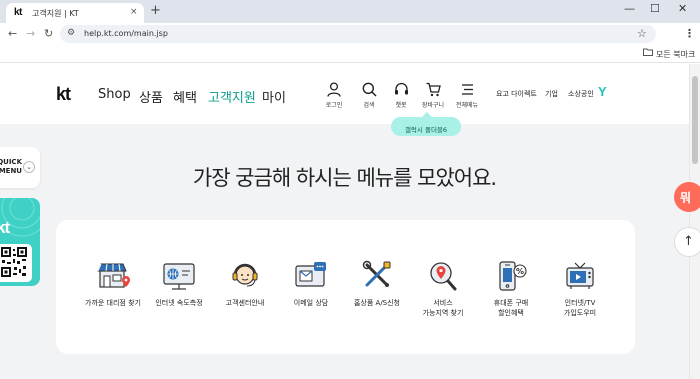 Image resolution: width=700 pixels, height=379 pixels. I want to click on user-icon, so click(334, 89).